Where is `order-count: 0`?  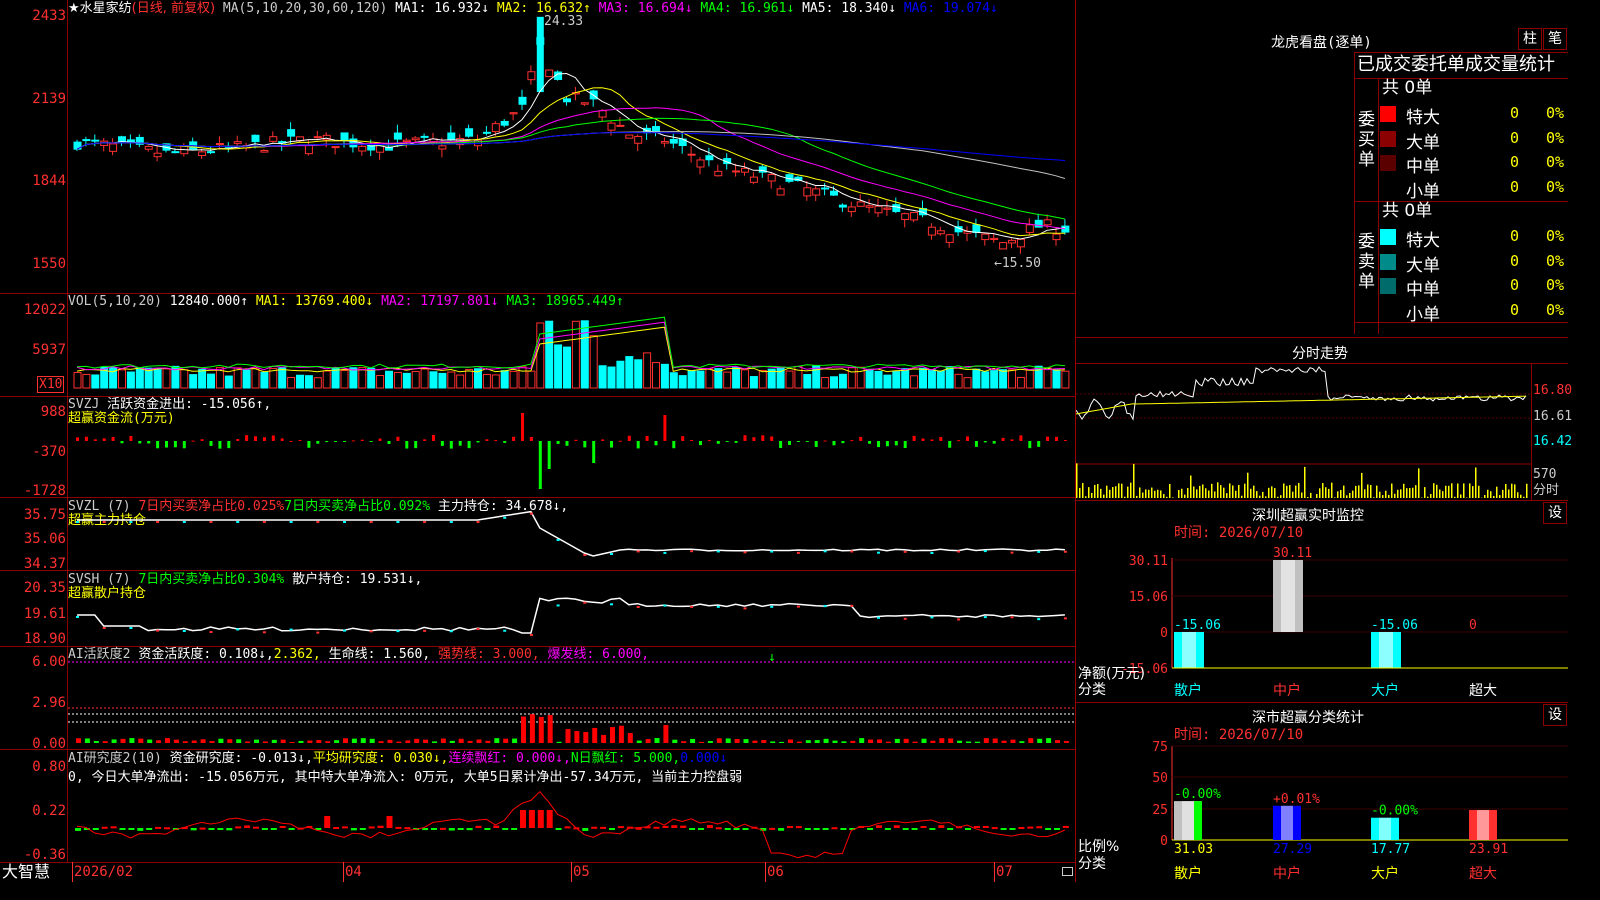
order-count: 0 is located at coordinates (1515, 186).